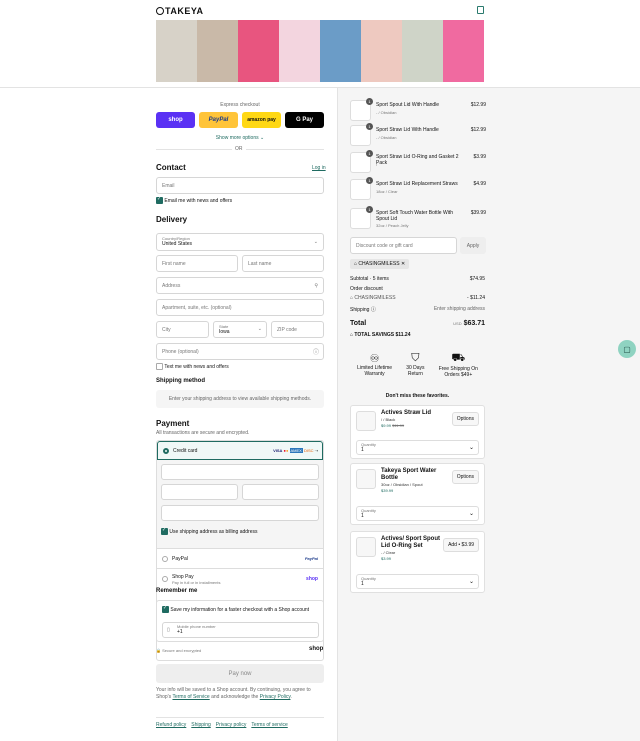 The height and width of the screenshot is (741, 640). Describe the element at coordinates (375, 365) in the screenshot. I see `perk-warranty: ♾ Limited Lifetime Warranty` at that location.